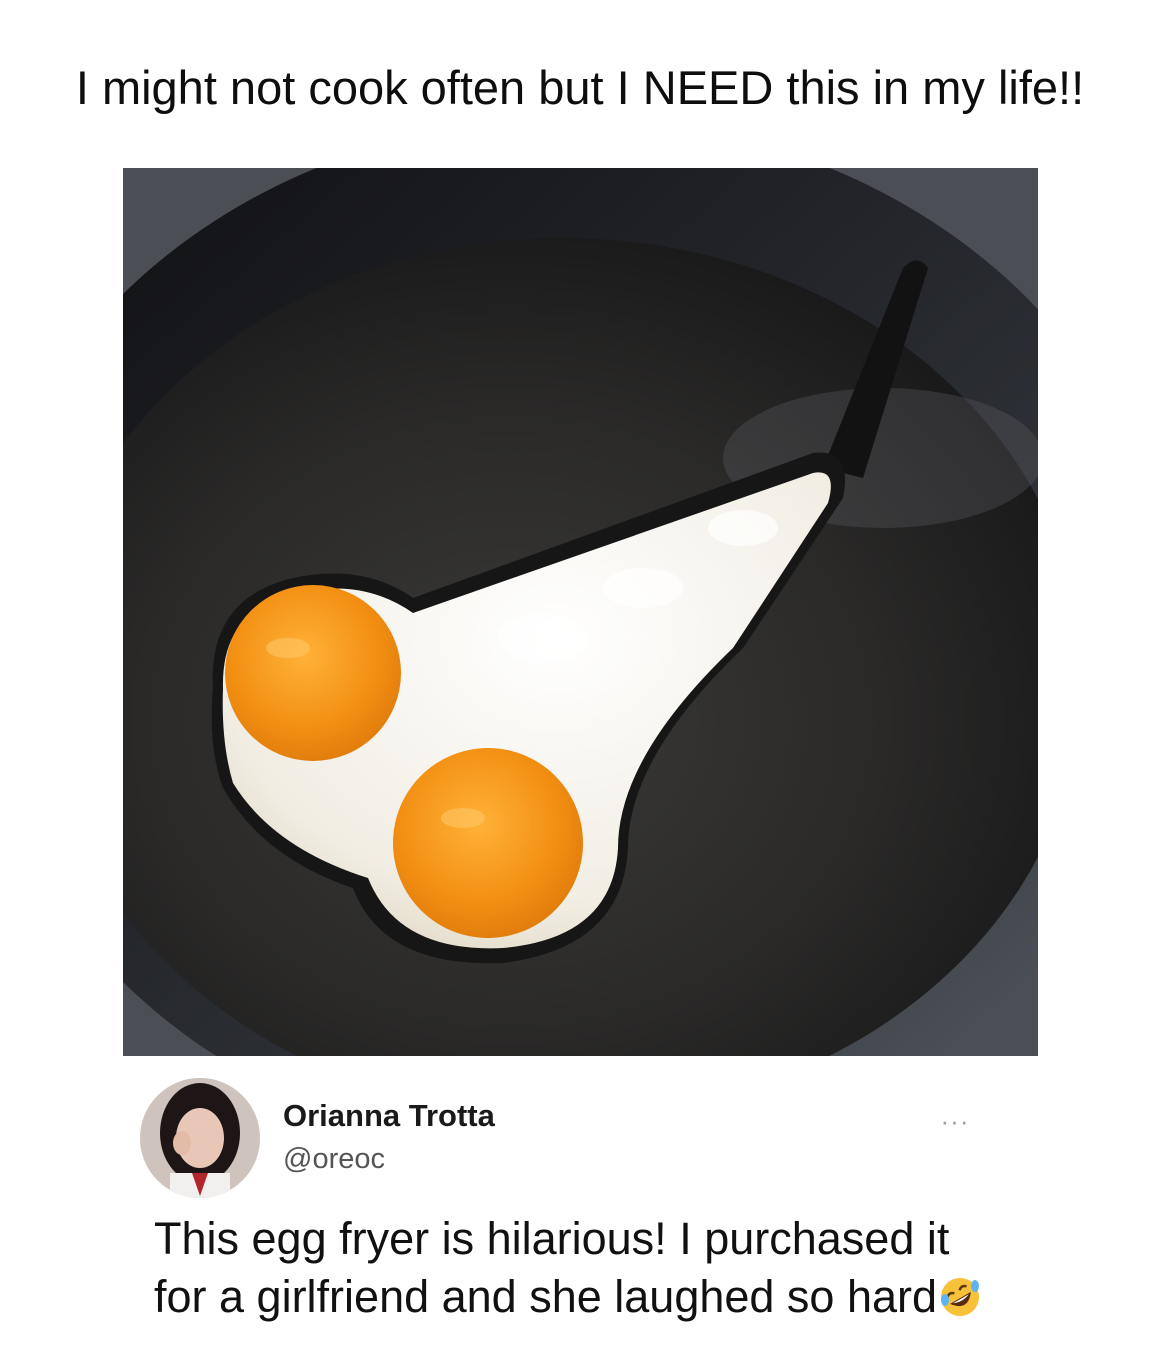  I want to click on avatar, so click(200, 1138).